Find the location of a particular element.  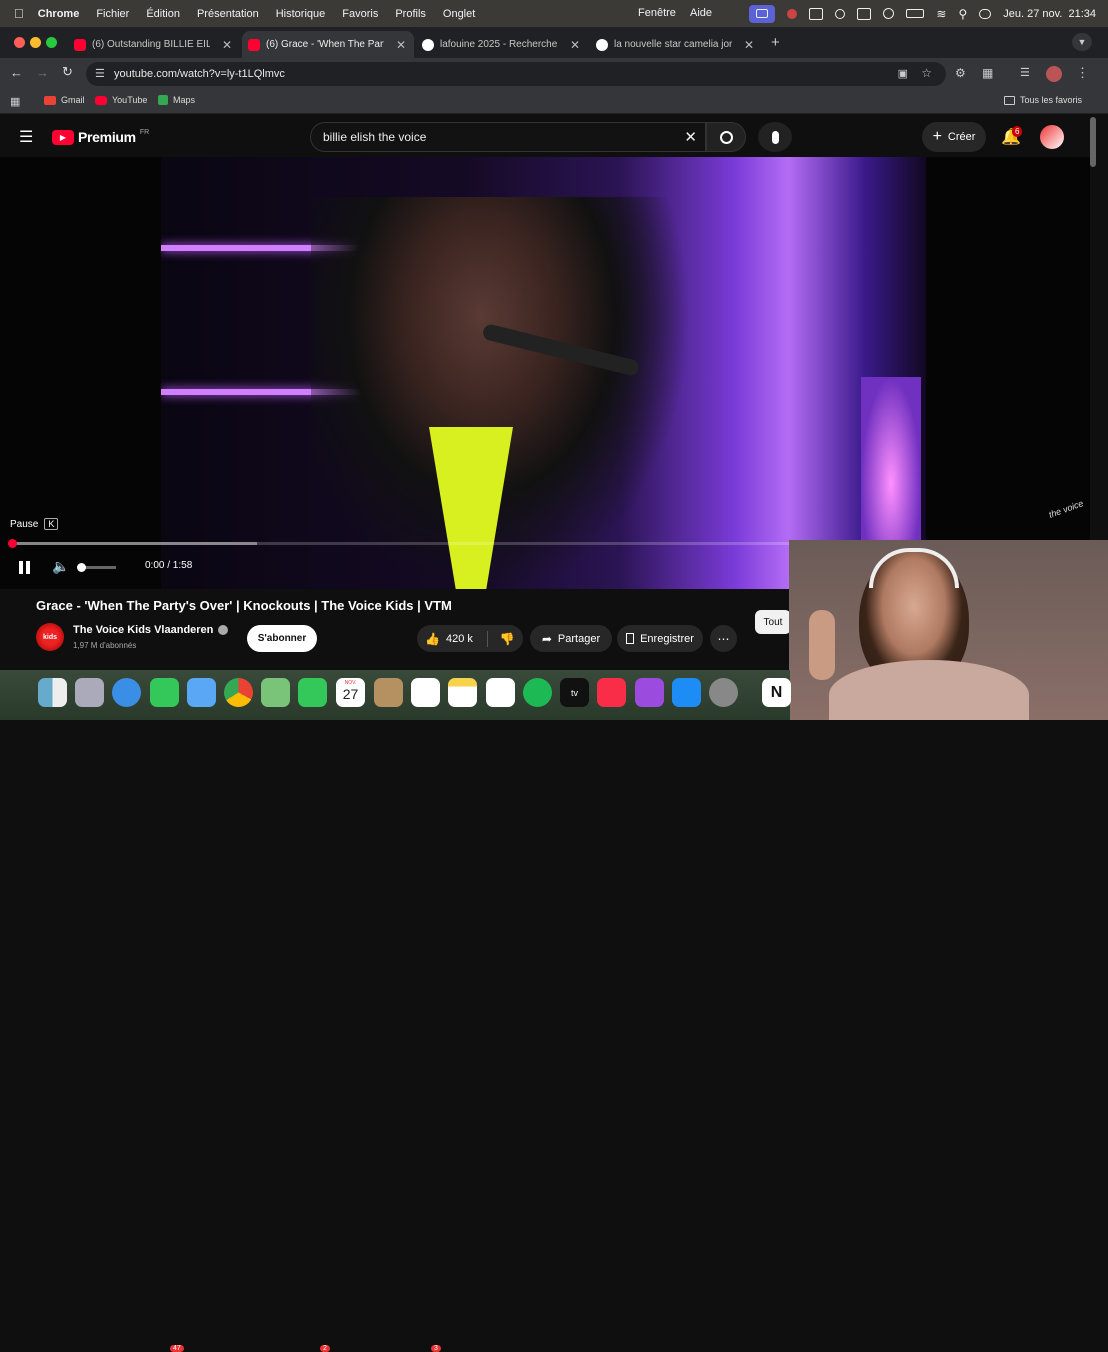

install-app-icon: ▣ is located at coordinates (903, 73).